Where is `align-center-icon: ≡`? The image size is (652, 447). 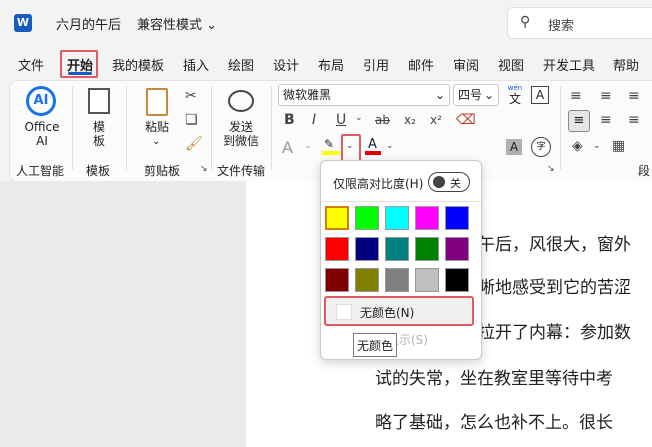
align-center-icon: ≡ is located at coordinates (606, 120).